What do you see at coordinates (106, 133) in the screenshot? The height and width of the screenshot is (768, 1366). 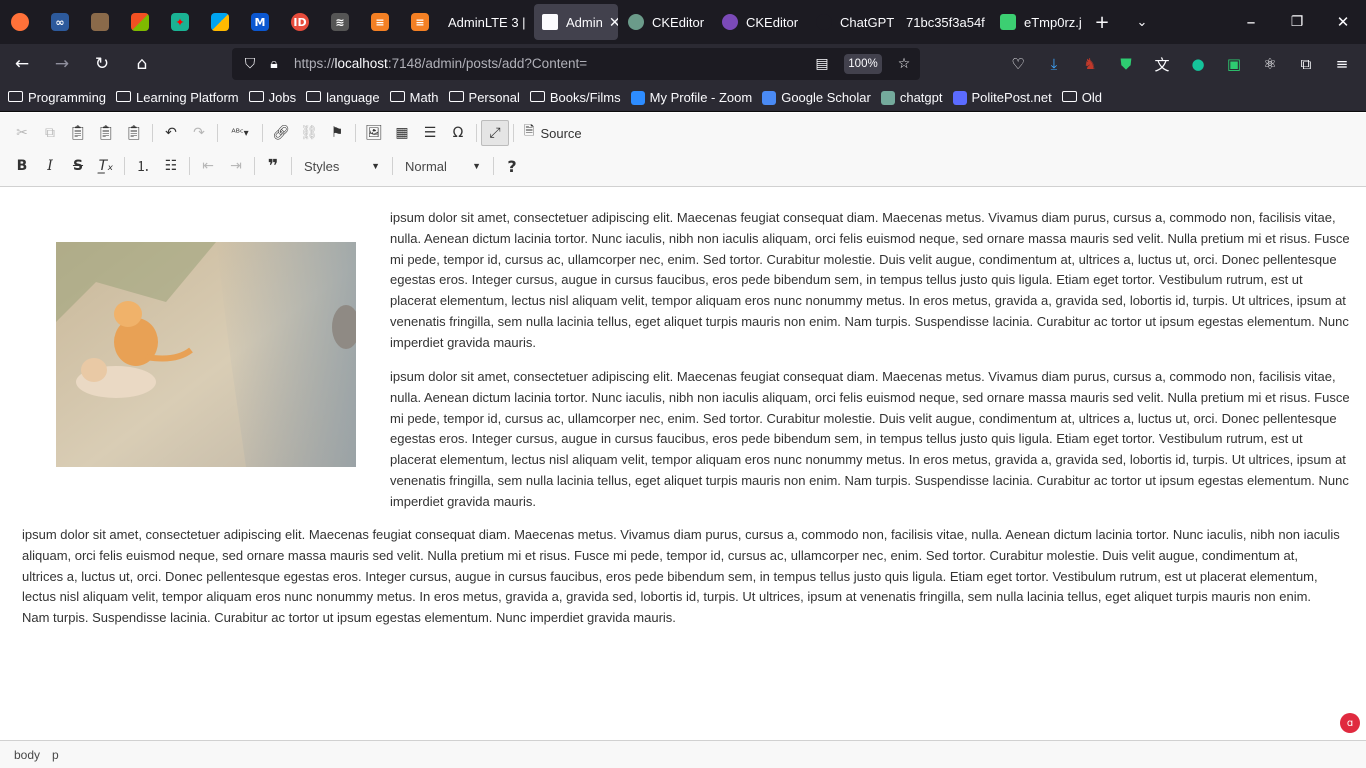 I see `paste-text-icon: 📋︎` at bounding box center [106, 133].